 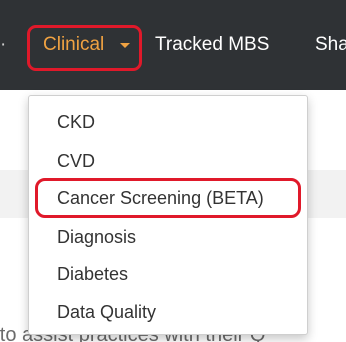 I want to click on menu-item-diabetes: Diabetes, so click(x=92, y=274).